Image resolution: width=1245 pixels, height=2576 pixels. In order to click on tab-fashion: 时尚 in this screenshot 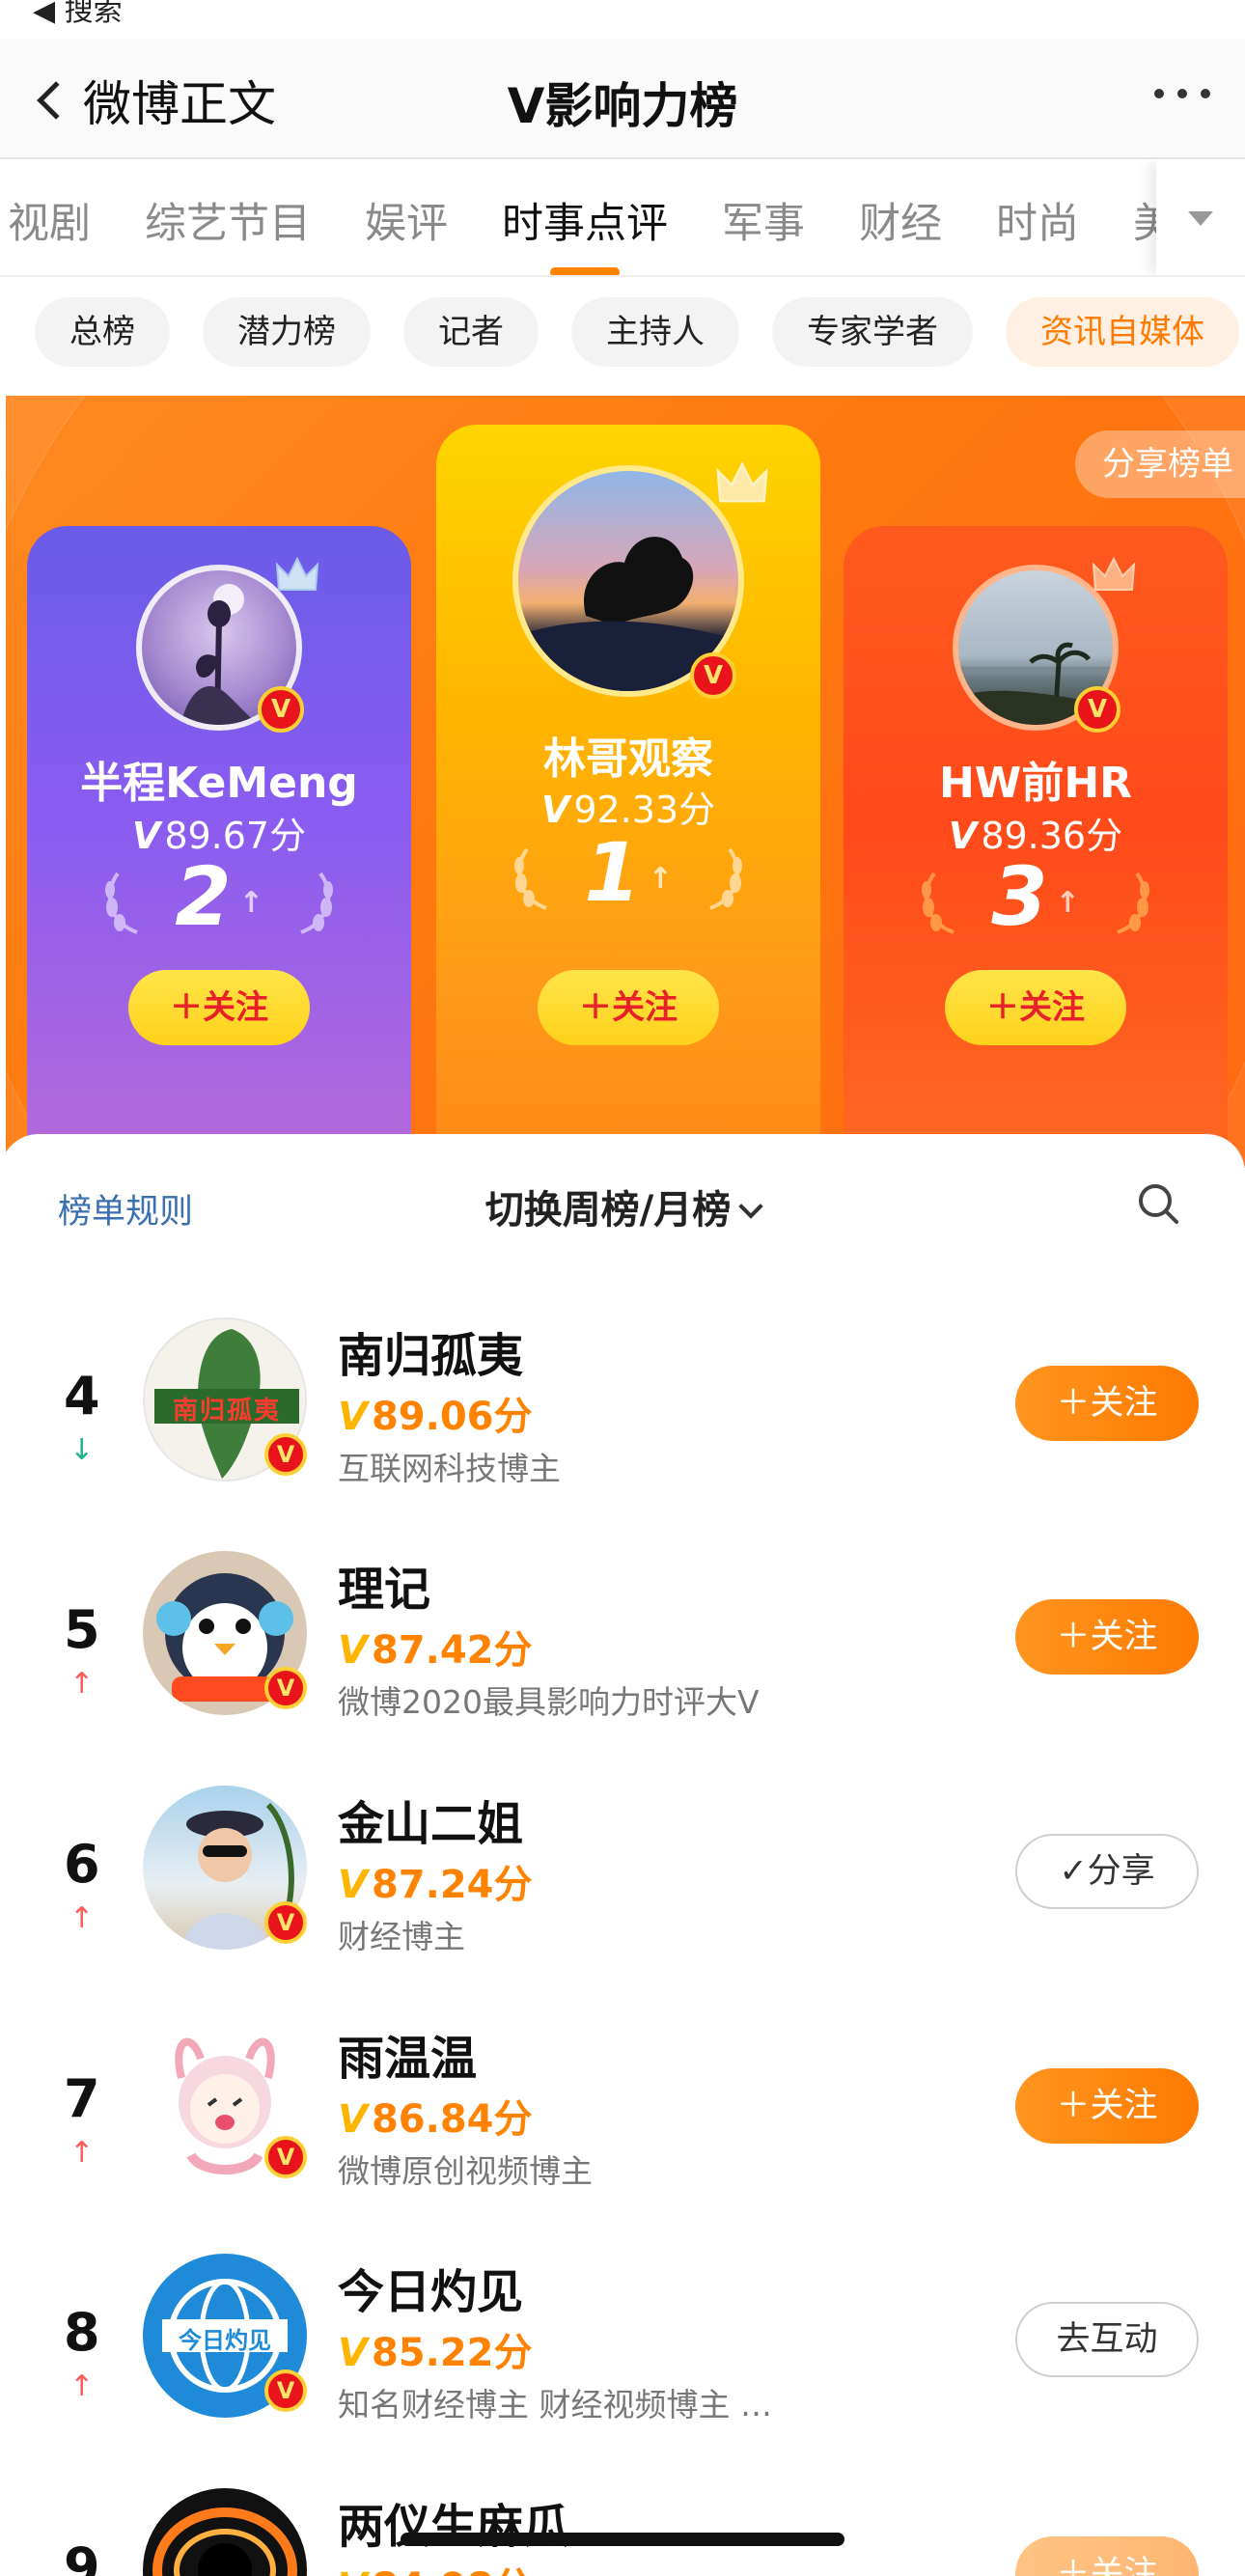, I will do `click(1037, 220)`.